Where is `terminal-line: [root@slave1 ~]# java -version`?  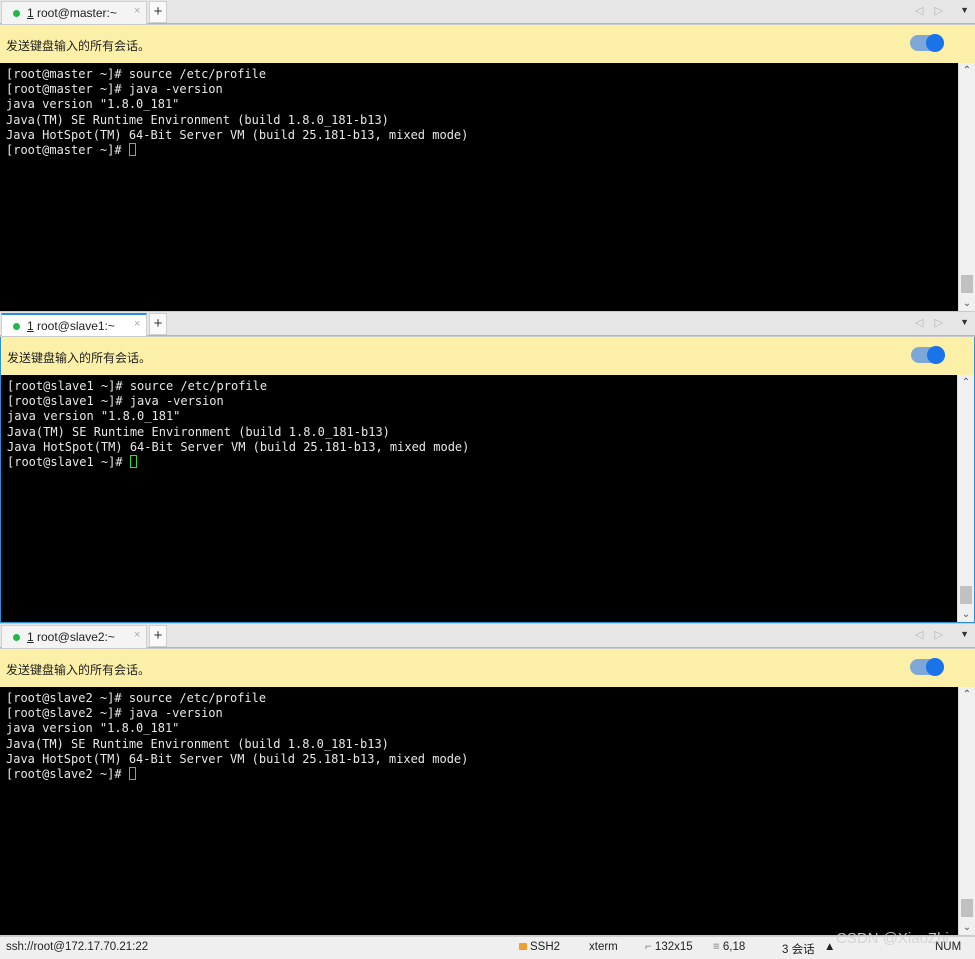 terminal-line: [root@slave1 ~]# java -version is located at coordinates (115, 401).